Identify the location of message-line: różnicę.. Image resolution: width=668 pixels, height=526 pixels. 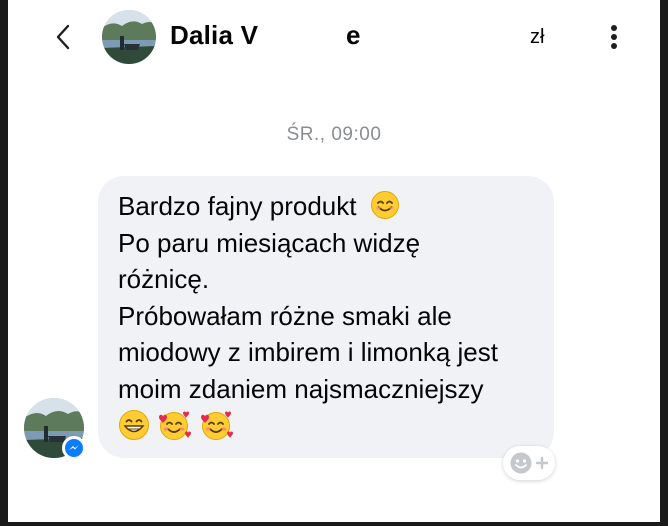
(164, 279).